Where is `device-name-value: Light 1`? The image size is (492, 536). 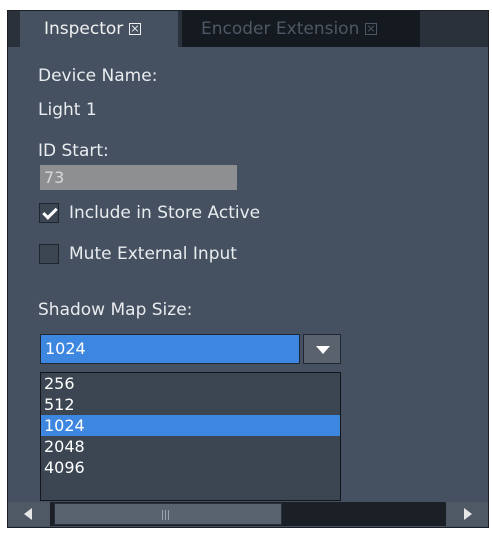 device-name-value: Light 1 is located at coordinates (67, 110).